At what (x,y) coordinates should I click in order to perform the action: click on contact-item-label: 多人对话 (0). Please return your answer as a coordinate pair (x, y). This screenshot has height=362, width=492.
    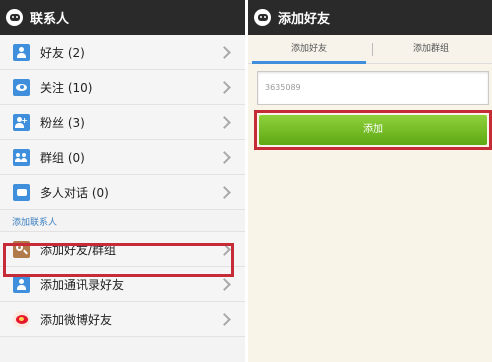
    Looking at the image, I should click on (74, 192).